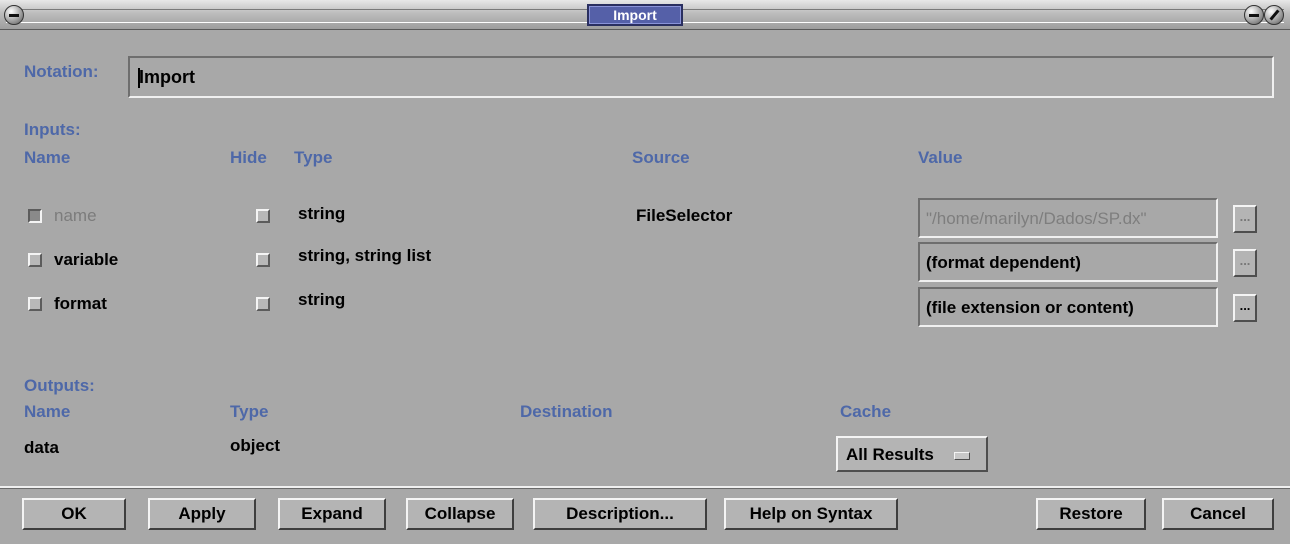  What do you see at coordinates (80, 303) in the screenshot?
I see `input-format-label: format` at bounding box center [80, 303].